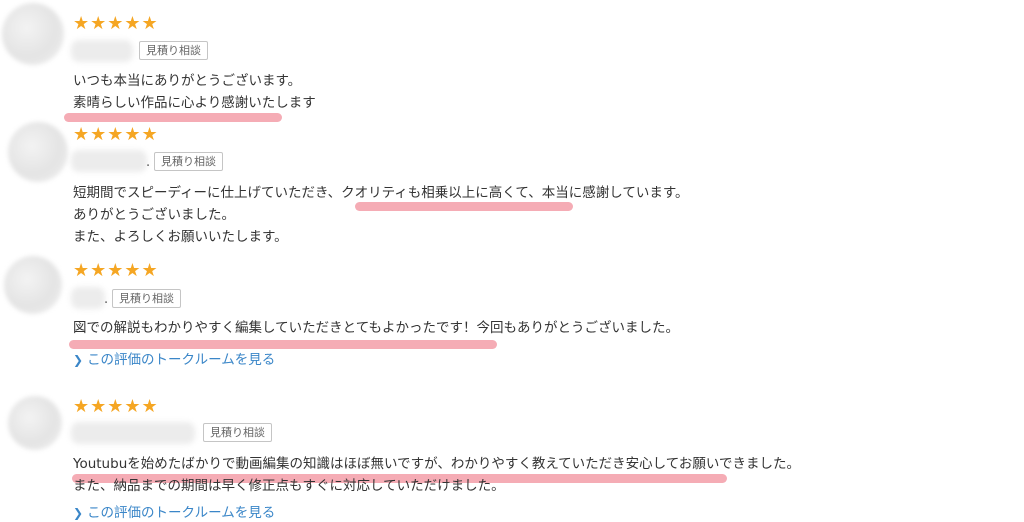  What do you see at coordinates (194, 103) in the screenshot?
I see `review-text-line: 素晴らしい作品に心より感謝いたします` at bounding box center [194, 103].